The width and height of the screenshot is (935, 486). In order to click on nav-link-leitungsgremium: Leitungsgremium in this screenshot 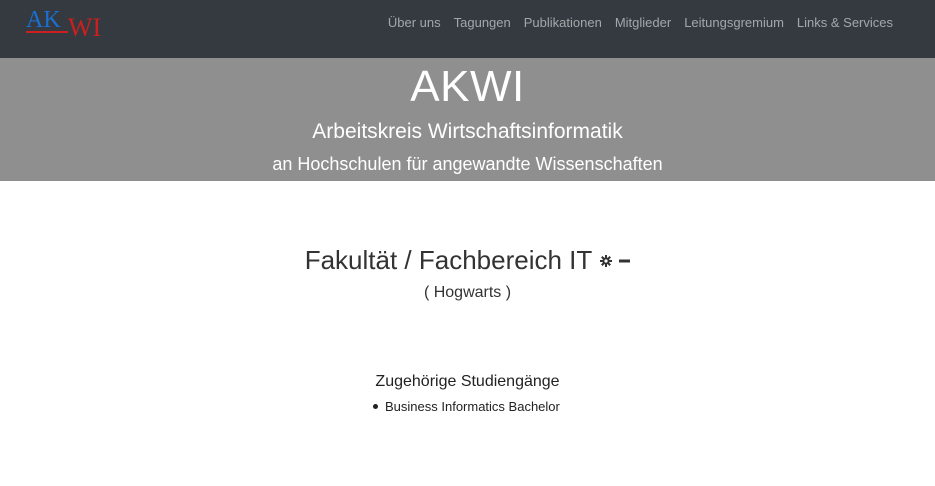, I will do `click(734, 22)`.